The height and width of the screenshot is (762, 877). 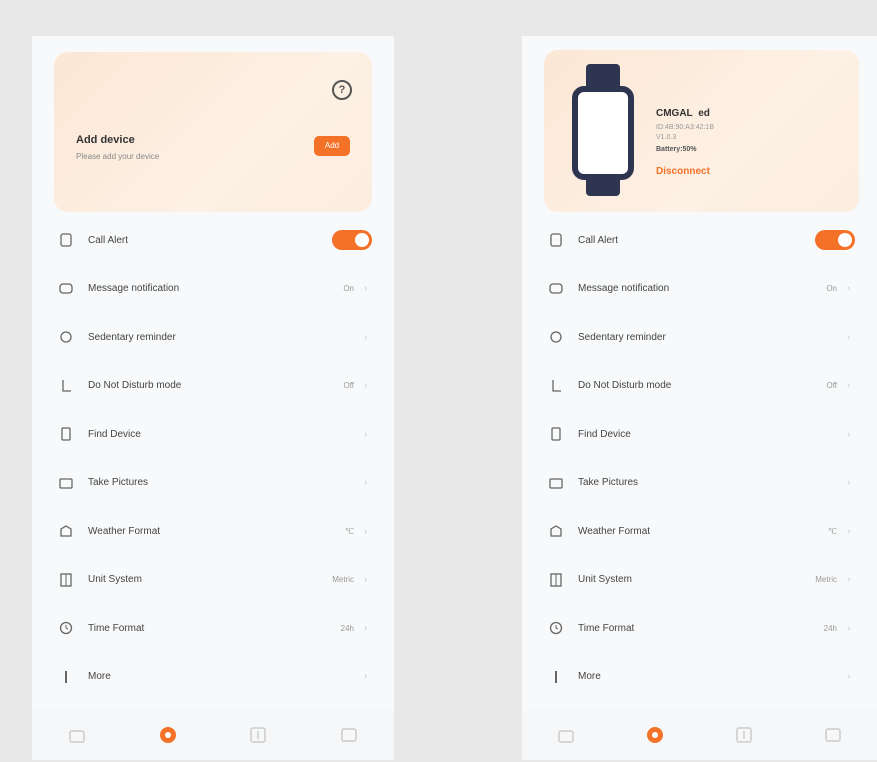 What do you see at coordinates (332, 146) in the screenshot?
I see `add-device-button: Add` at bounding box center [332, 146].